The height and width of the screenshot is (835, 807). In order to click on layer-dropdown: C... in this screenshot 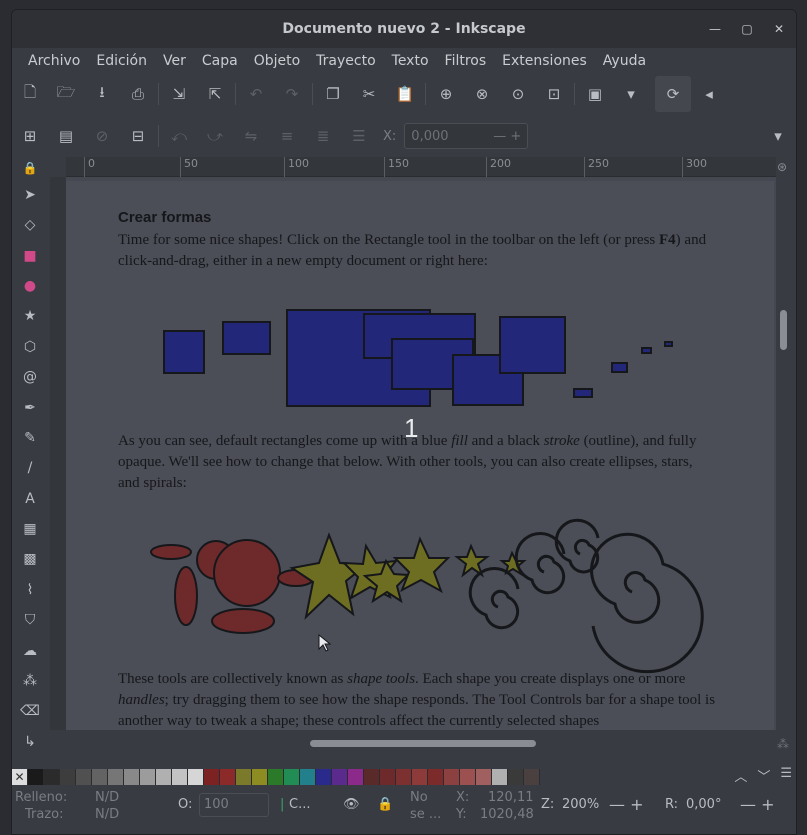, I will do `click(299, 804)`.